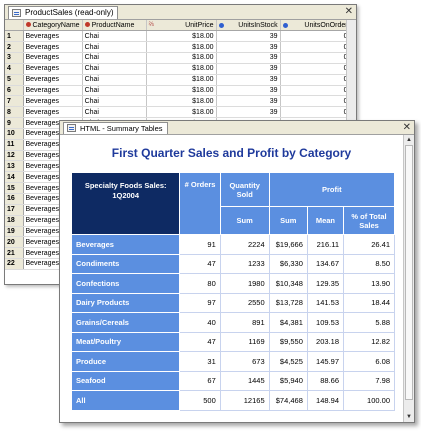 The width and height of the screenshot is (421, 432). What do you see at coordinates (16, 13) in the screenshot?
I see `table-icon` at bounding box center [16, 13].